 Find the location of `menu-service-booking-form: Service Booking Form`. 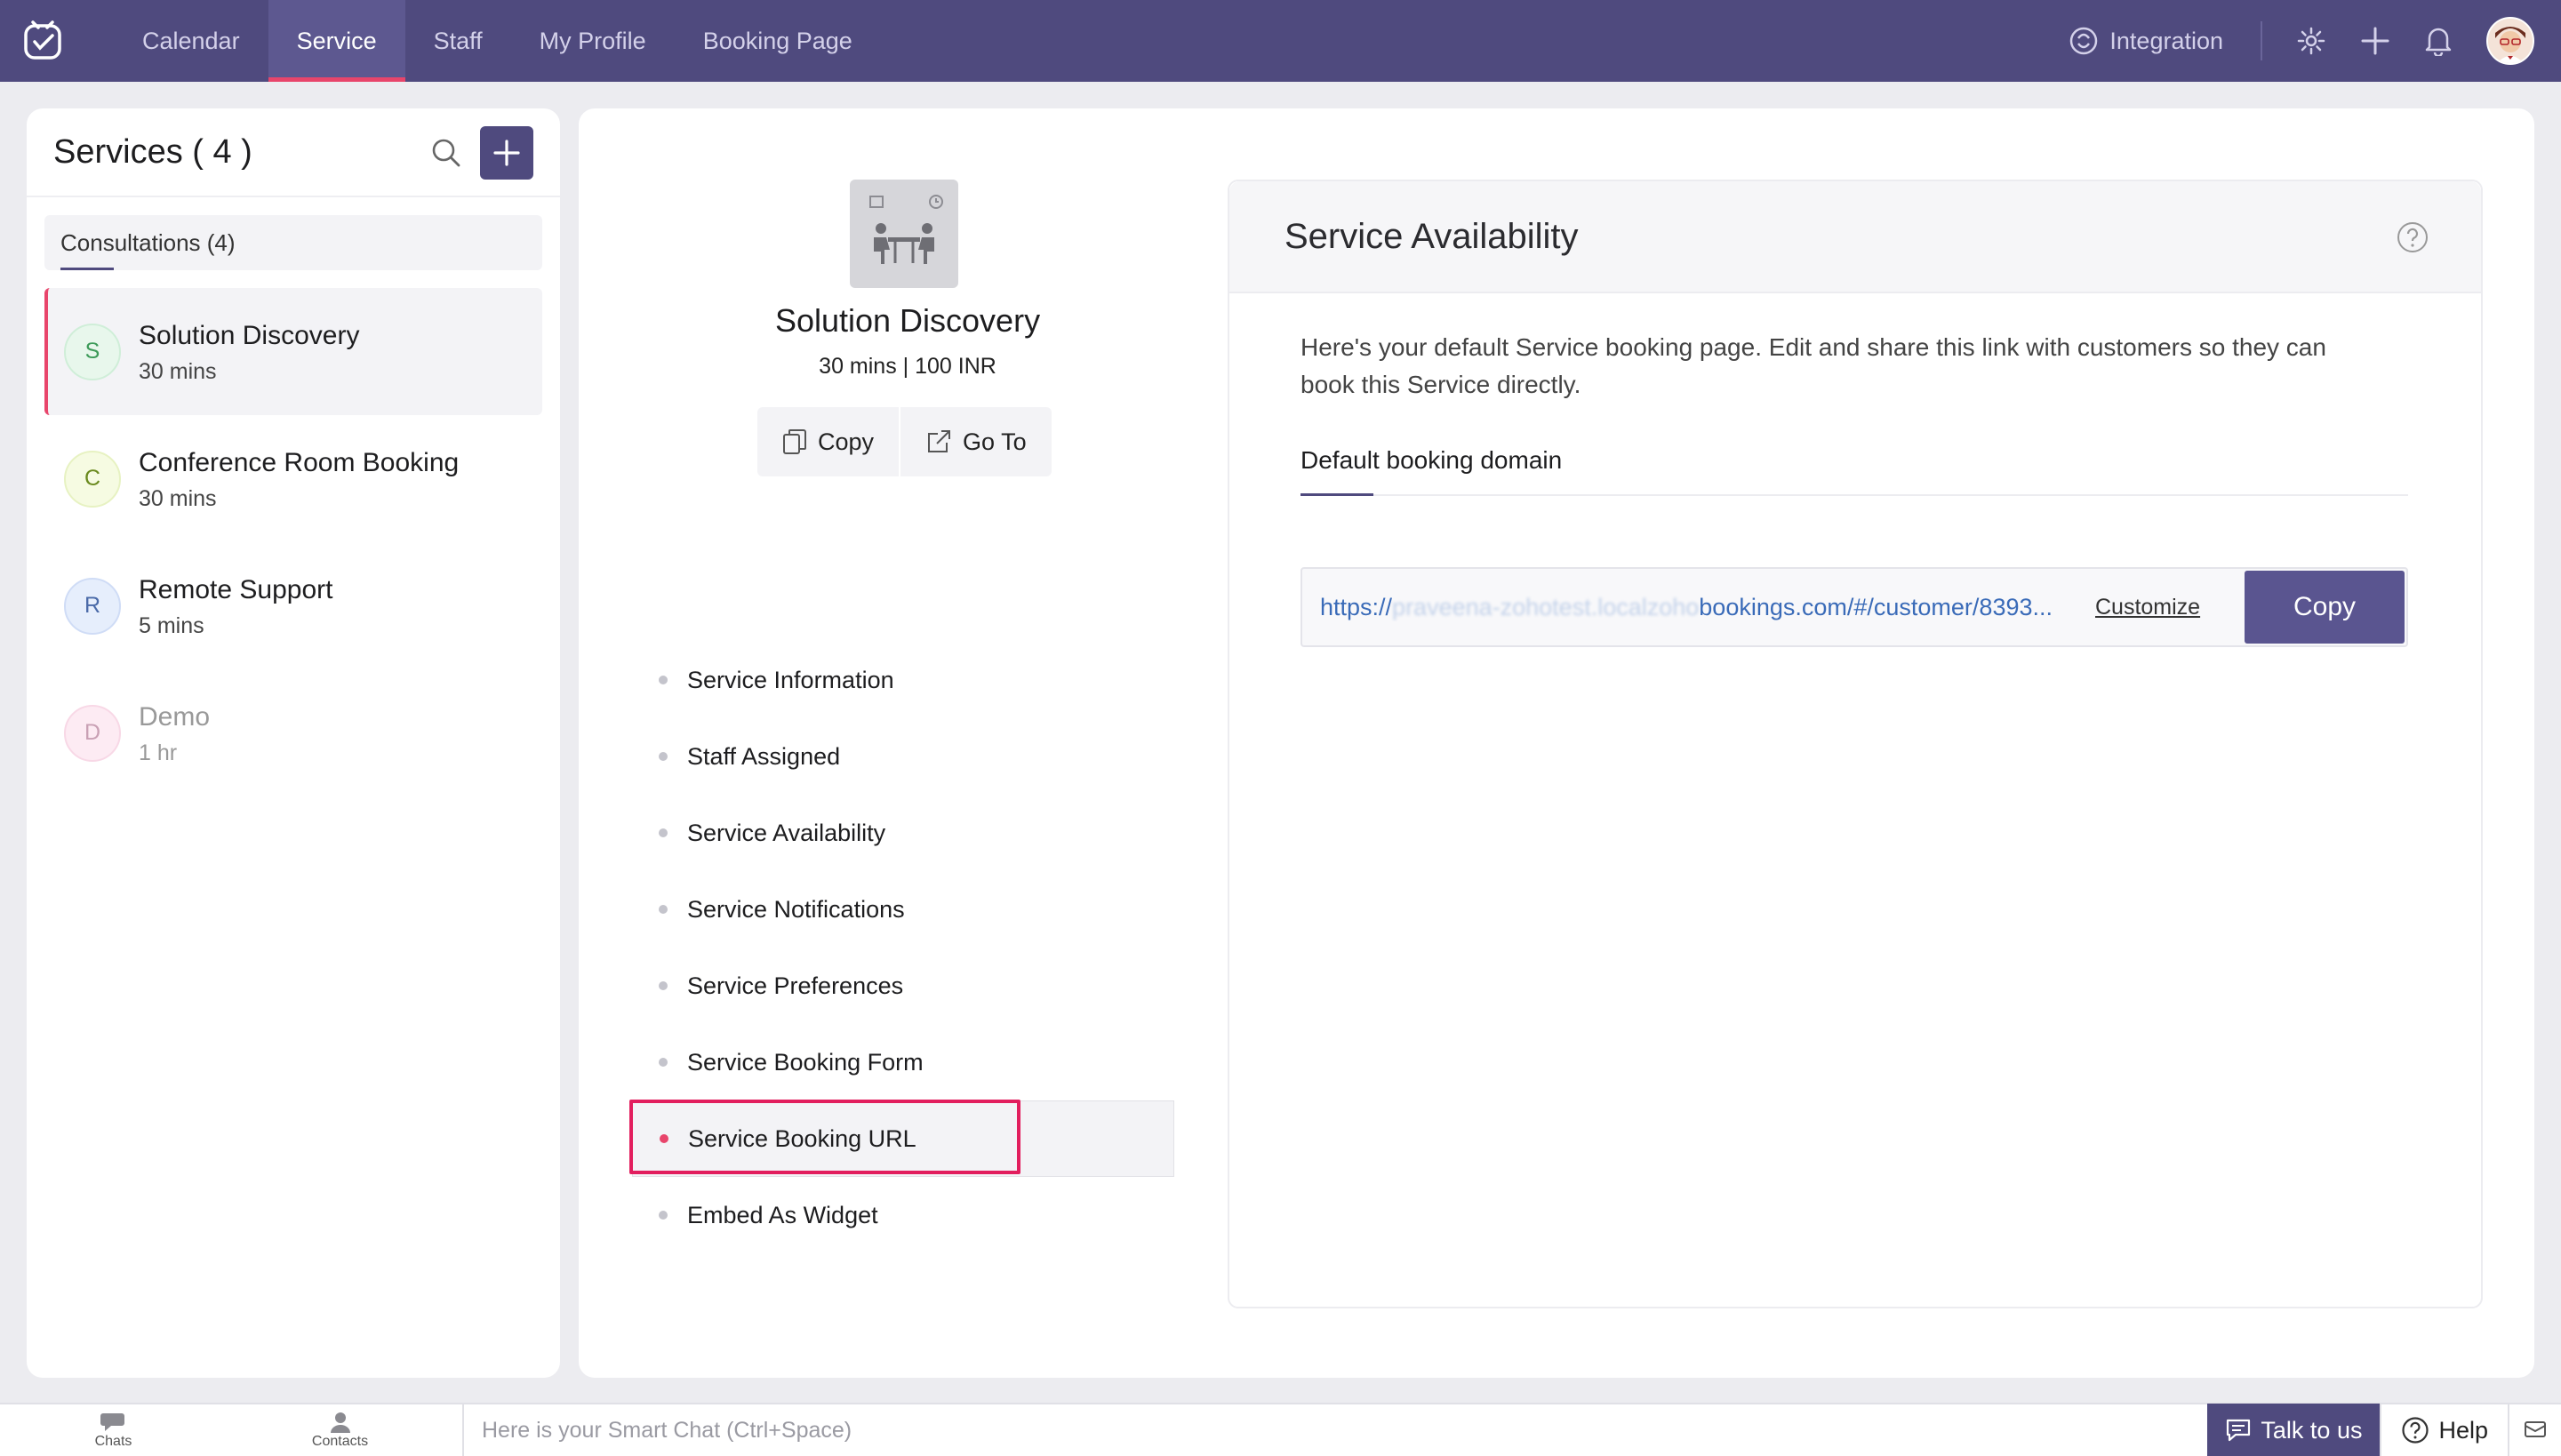

menu-service-booking-form: Service Booking Form is located at coordinates (903, 1062).